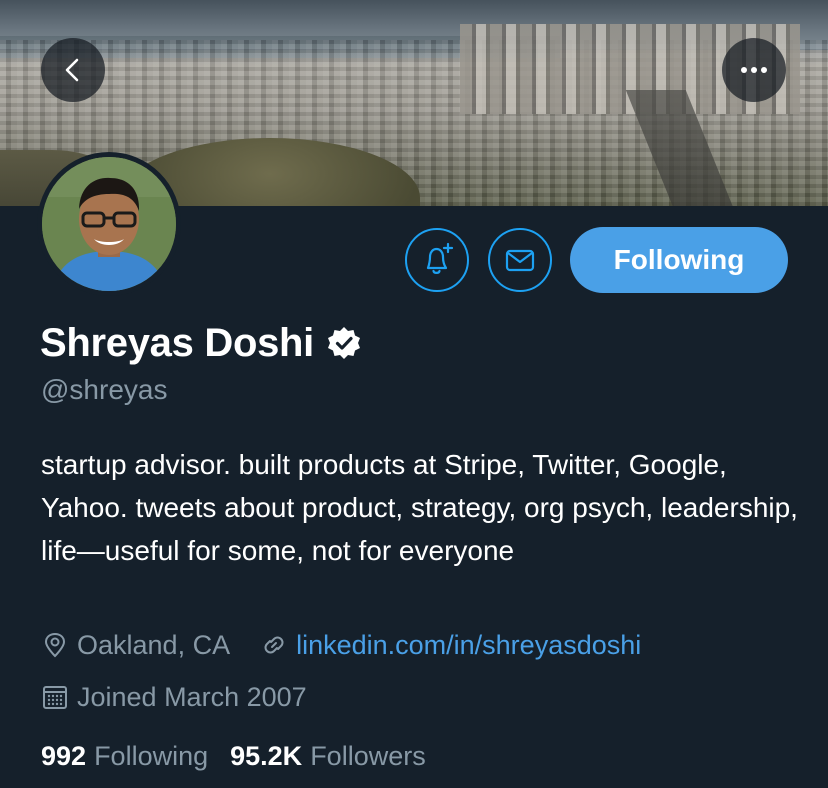 This screenshot has width=828, height=788. I want to click on avatar, so click(109, 224).